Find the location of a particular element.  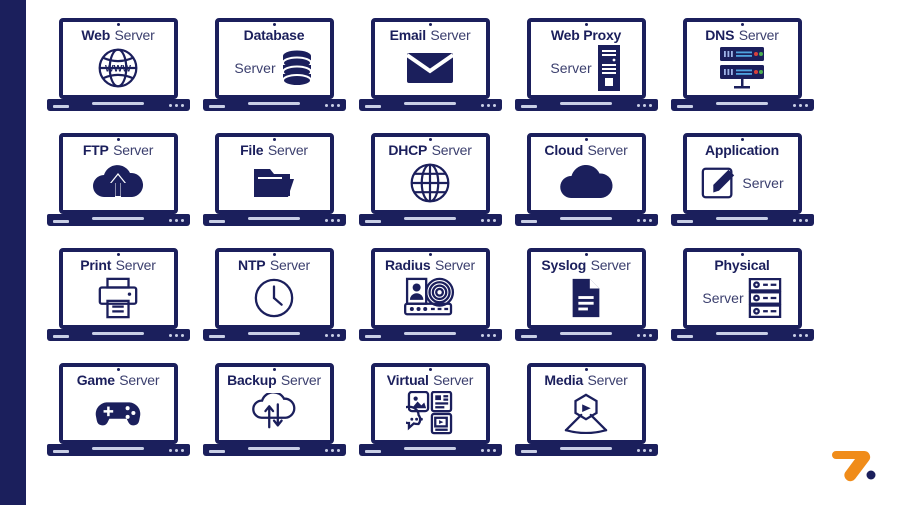

card-print-server: Print Server is located at coordinates (118, 300).